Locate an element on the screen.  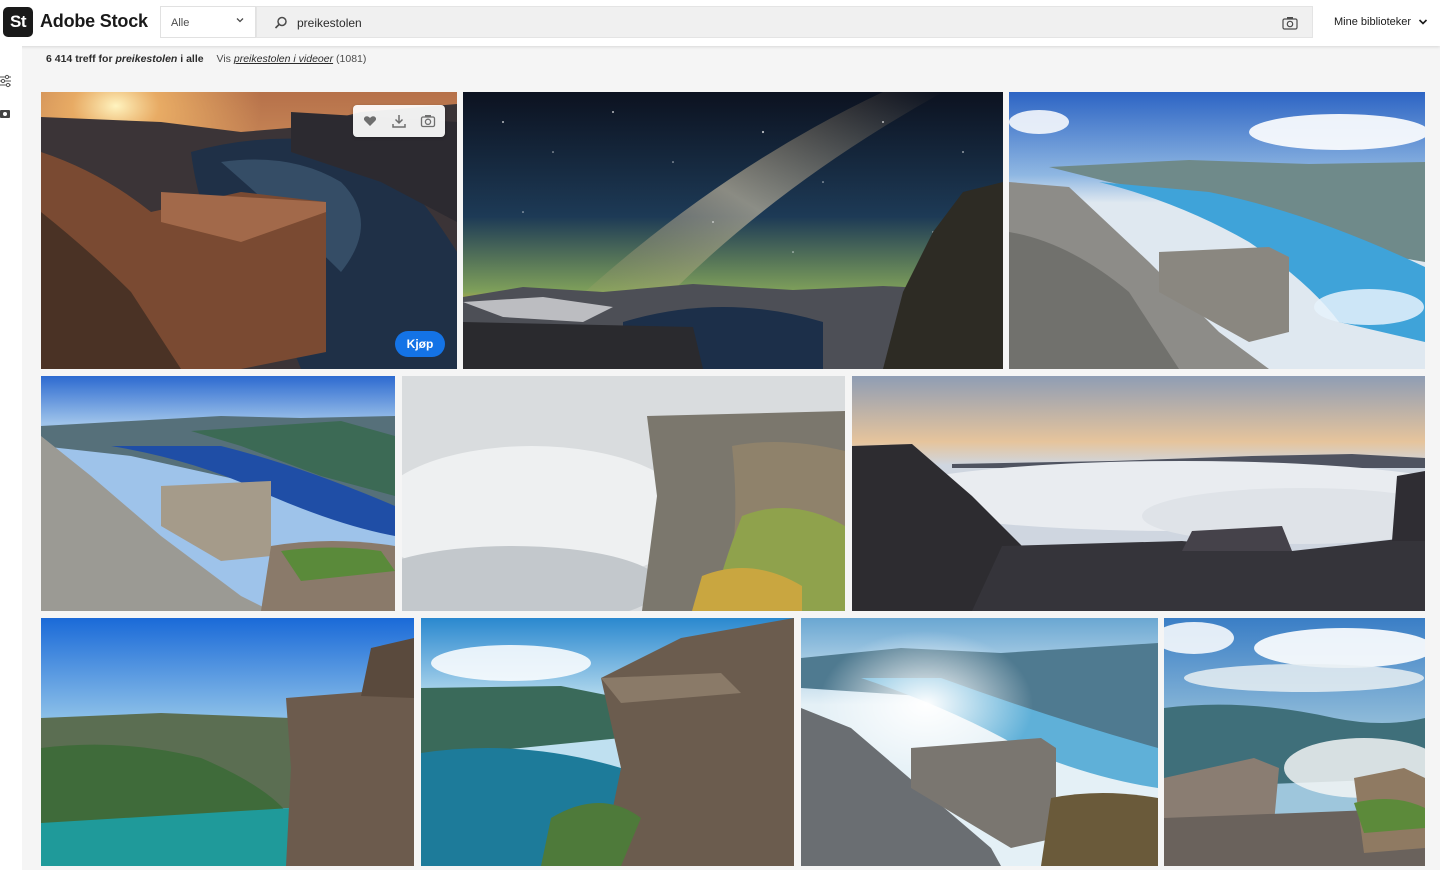
result-text: treff for is located at coordinates (94, 59).